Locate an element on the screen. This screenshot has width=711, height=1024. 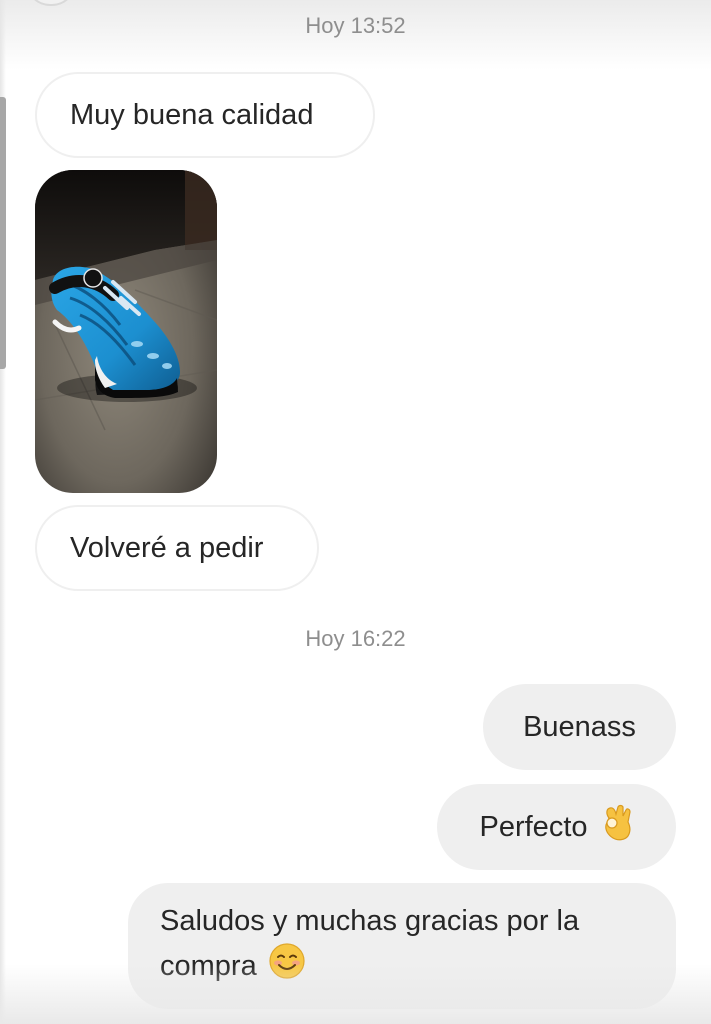
message-text: Buenass is located at coordinates (579, 726).